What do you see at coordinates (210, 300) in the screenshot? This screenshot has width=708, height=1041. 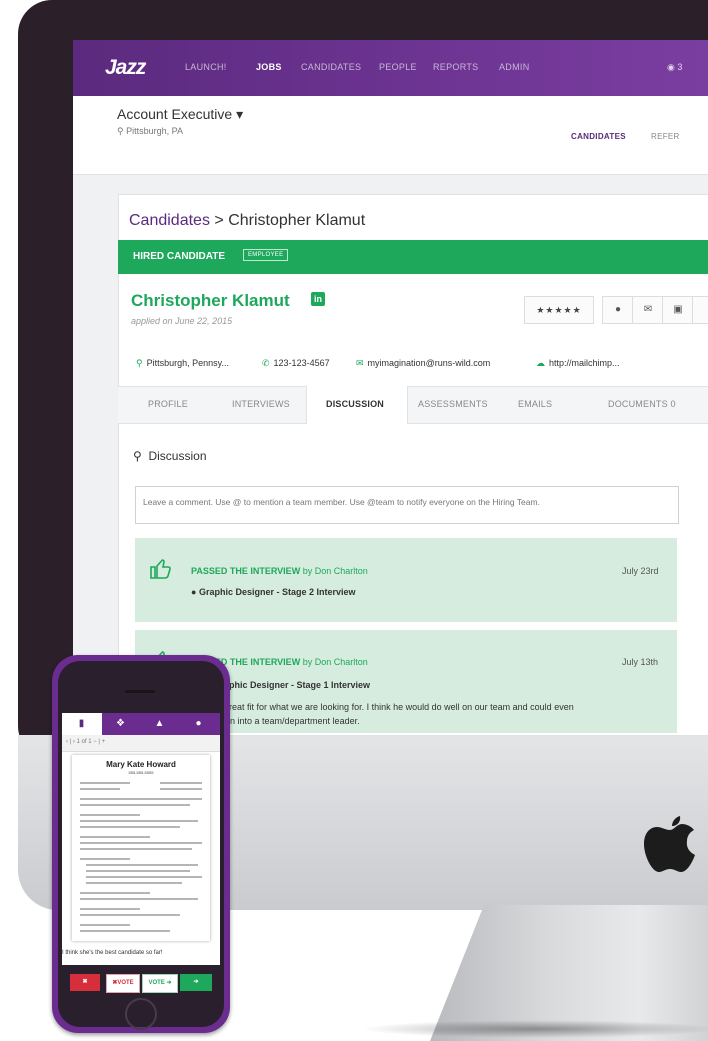 I see `candidate-name: Christopher Klamut` at bounding box center [210, 300].